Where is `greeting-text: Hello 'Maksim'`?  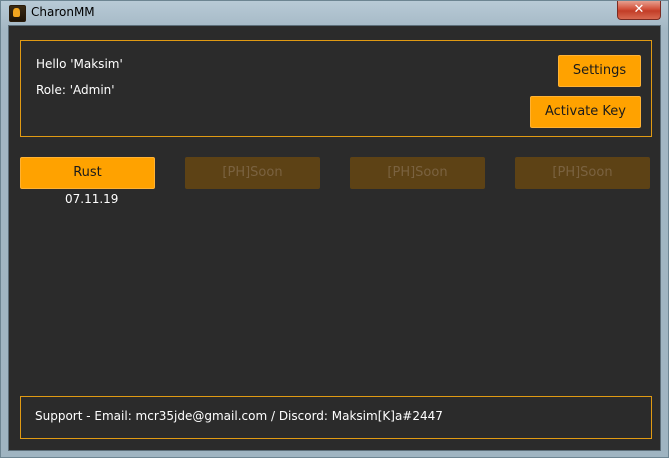 greeting-text: Hello 'Maksim' is located at coordinates (79, 64).